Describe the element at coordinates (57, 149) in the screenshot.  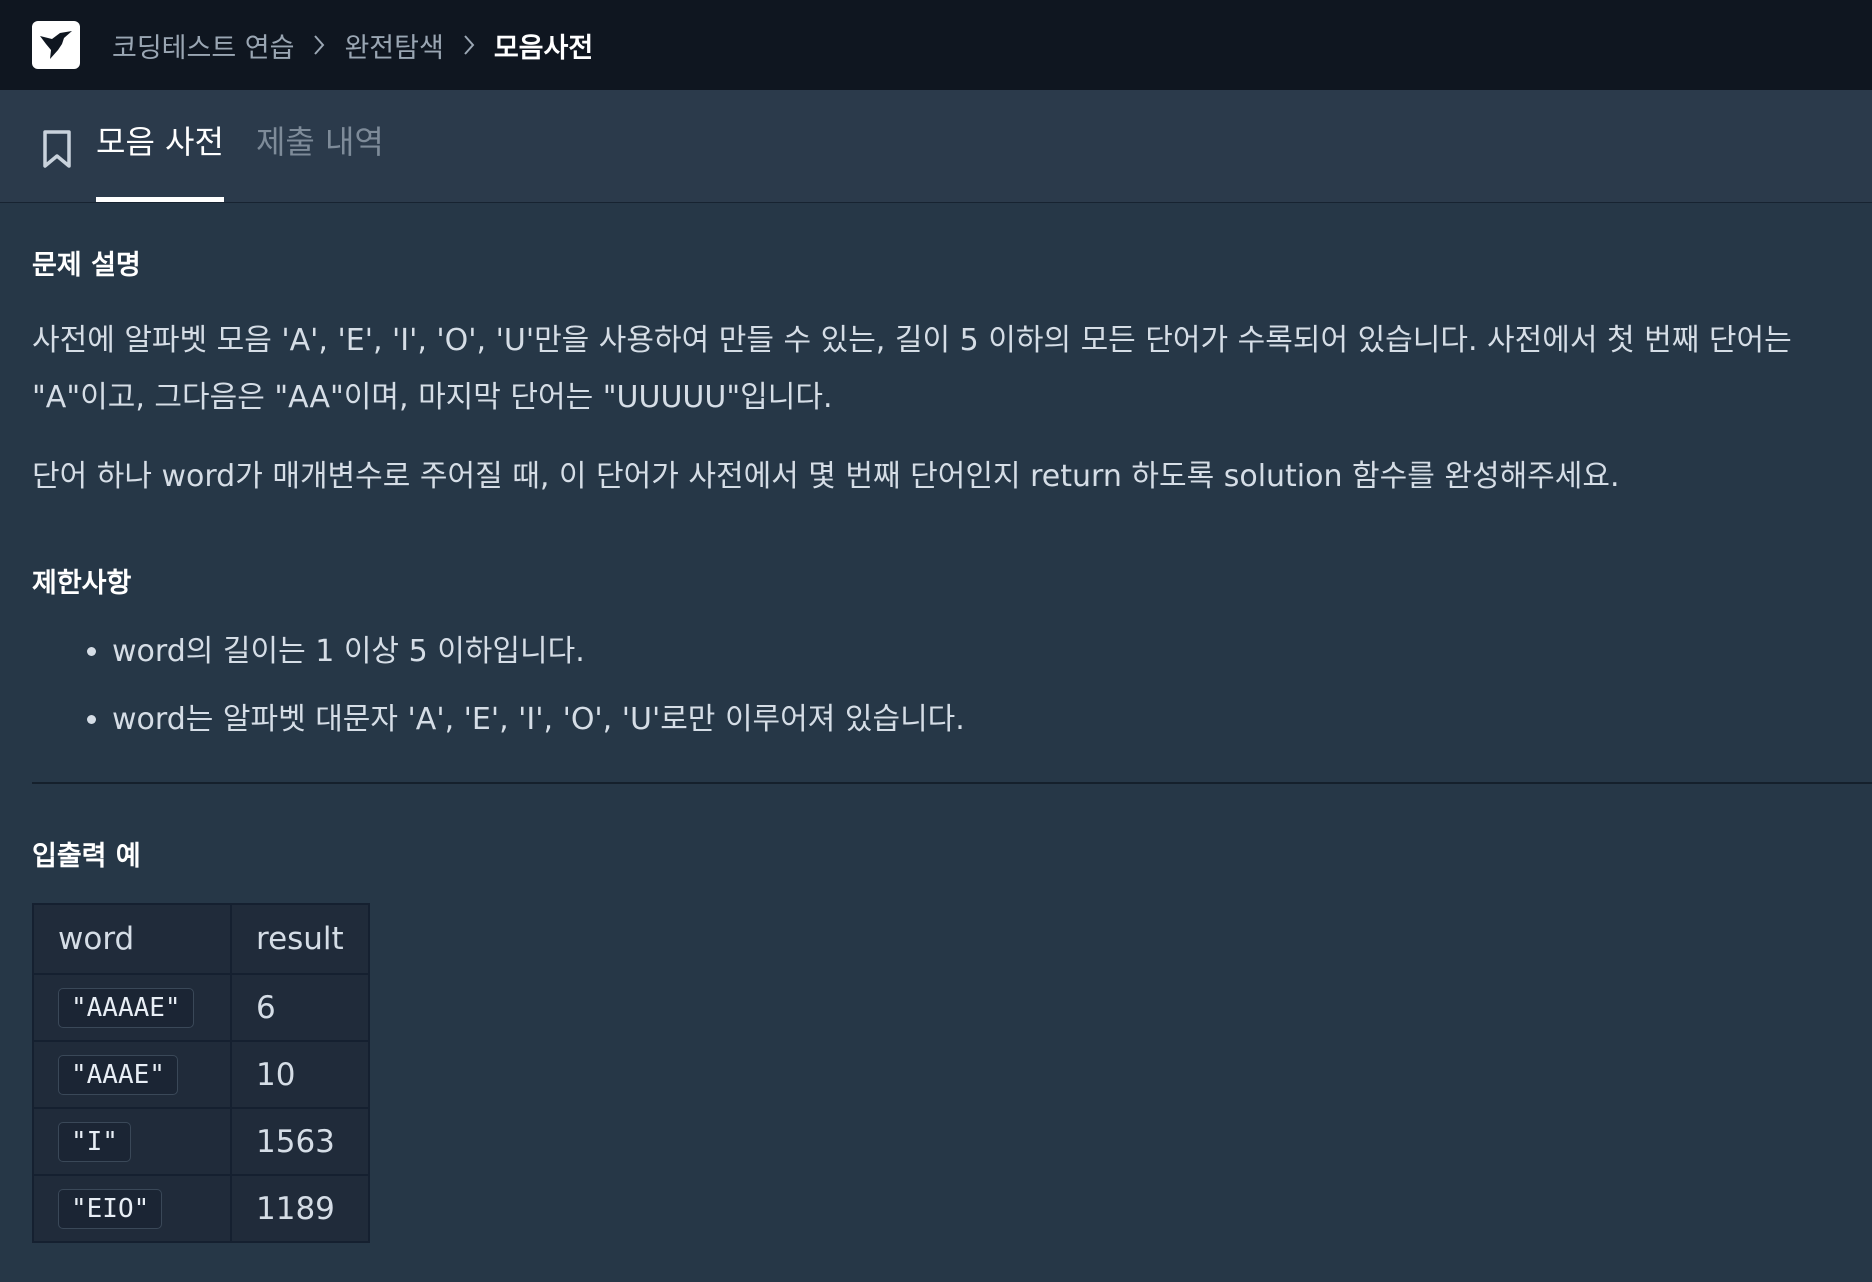
I see `bookmark-icon` at that location.